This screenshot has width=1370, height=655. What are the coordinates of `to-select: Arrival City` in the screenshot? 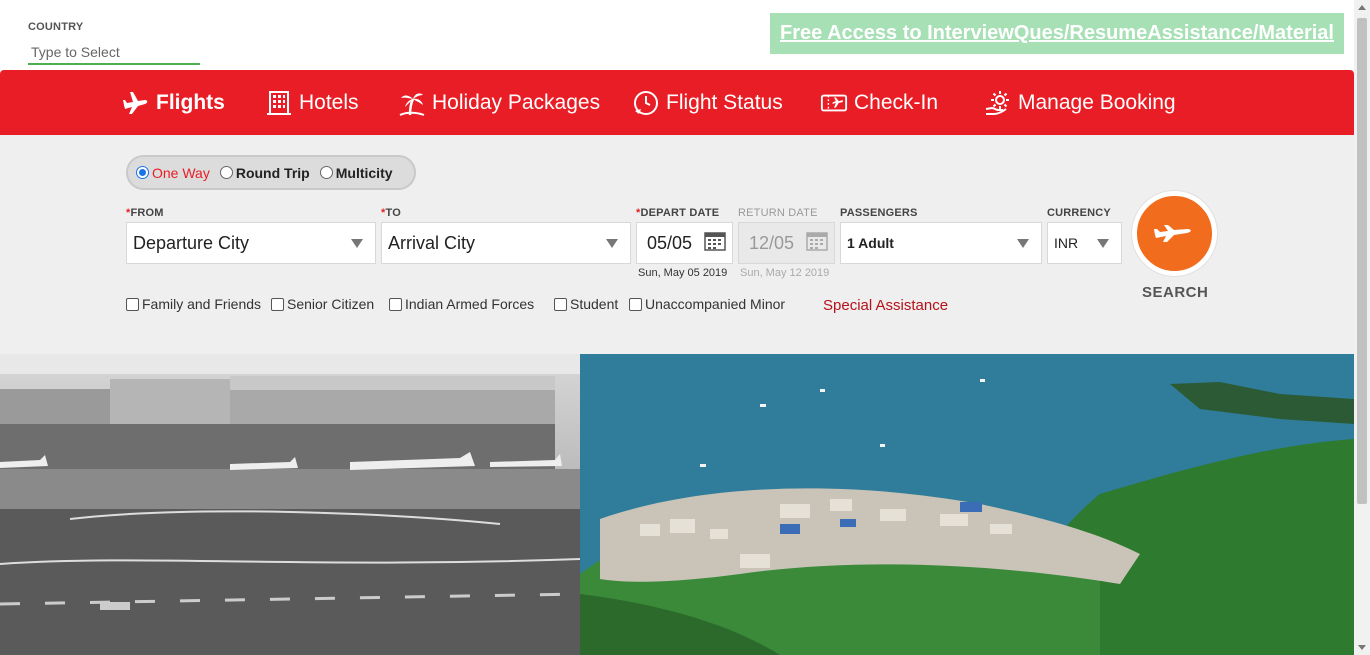 It's located at (506, 243).